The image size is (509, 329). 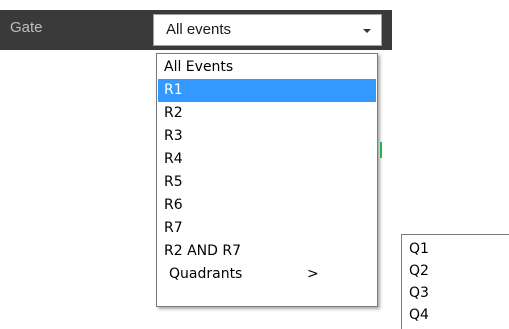 What do you see at coordinates (199, 29) in the screenshot?
I see `gate-select-value: All events` at bounding box center [199, 29].